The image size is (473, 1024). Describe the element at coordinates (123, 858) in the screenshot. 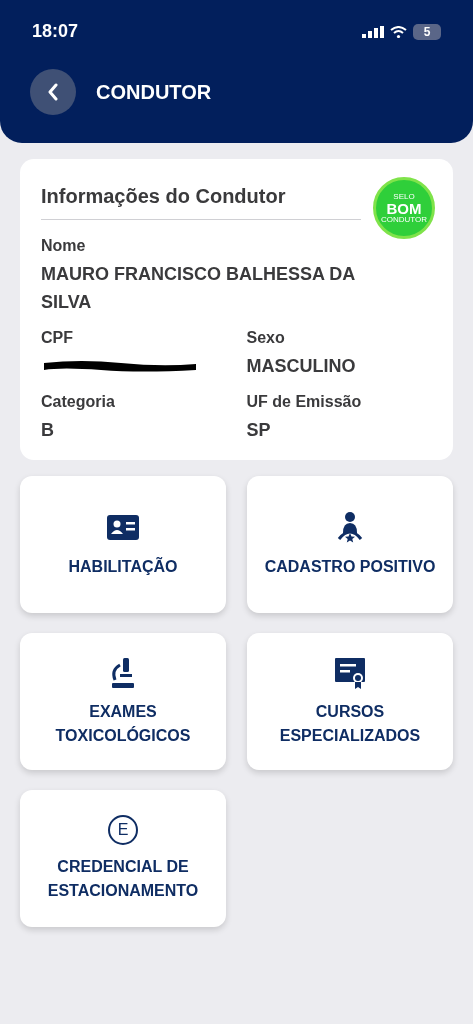

I see `menu-tile: E CREDENCIAL DE ESTACIONAMENTO` at that location.